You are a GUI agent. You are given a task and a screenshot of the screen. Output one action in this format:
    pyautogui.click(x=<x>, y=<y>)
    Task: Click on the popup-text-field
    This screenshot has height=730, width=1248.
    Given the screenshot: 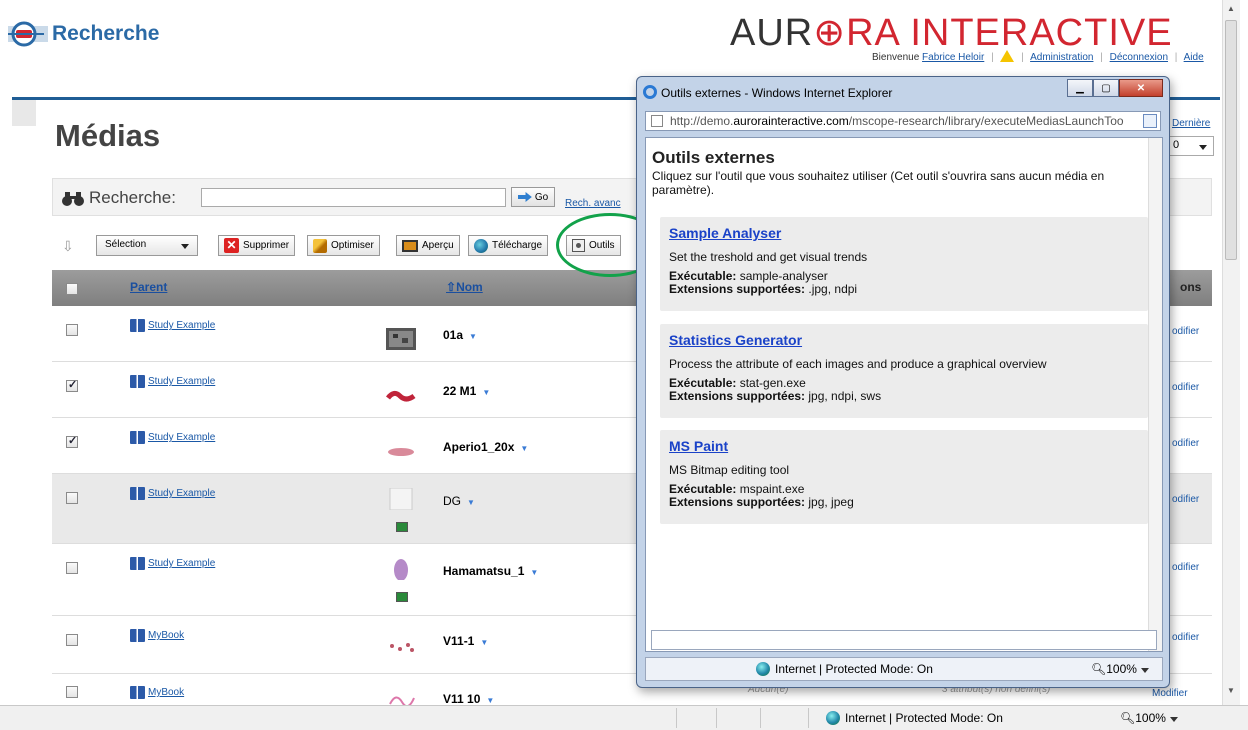 What is the action you would take?
    pyautogui.click(x=904, y=640)
    